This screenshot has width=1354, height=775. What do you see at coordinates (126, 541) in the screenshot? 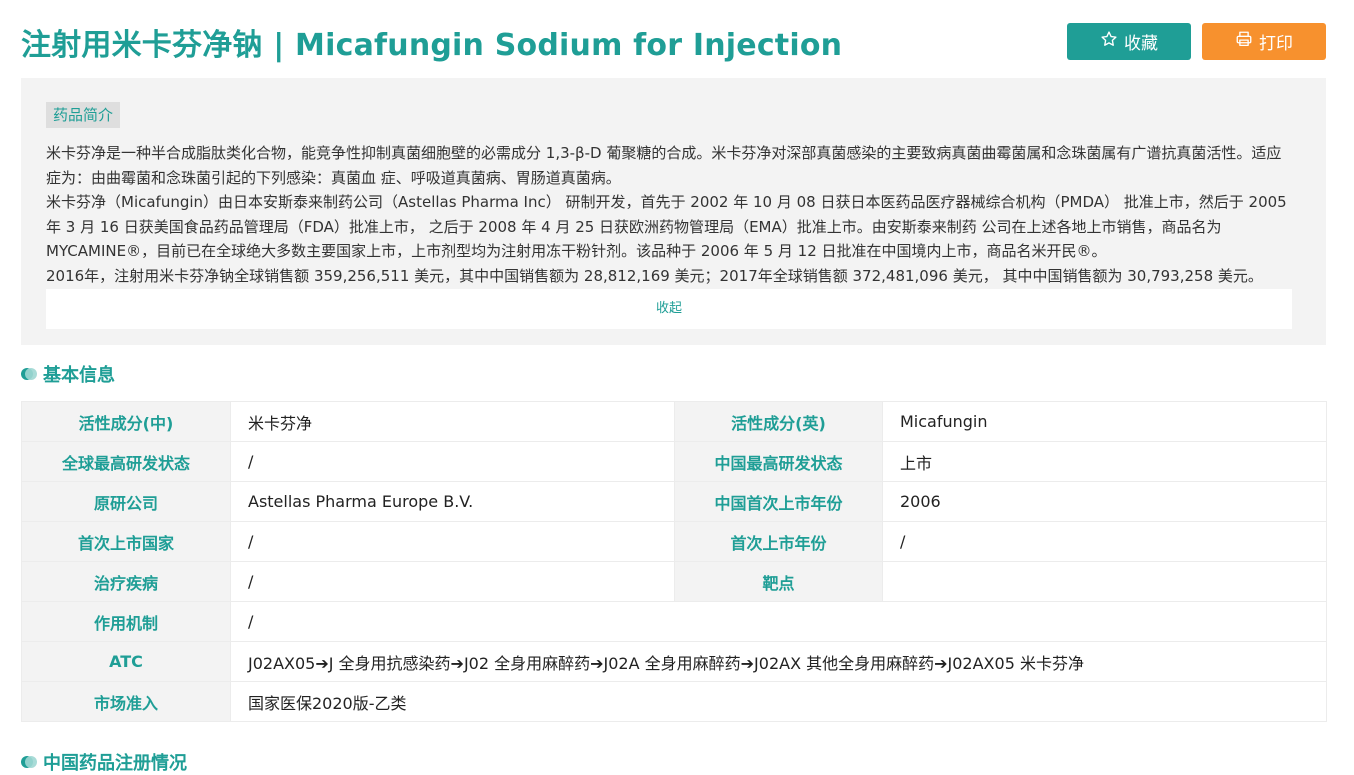
I see `field-label: 首次上市国家` at bounding box center [126, 541].